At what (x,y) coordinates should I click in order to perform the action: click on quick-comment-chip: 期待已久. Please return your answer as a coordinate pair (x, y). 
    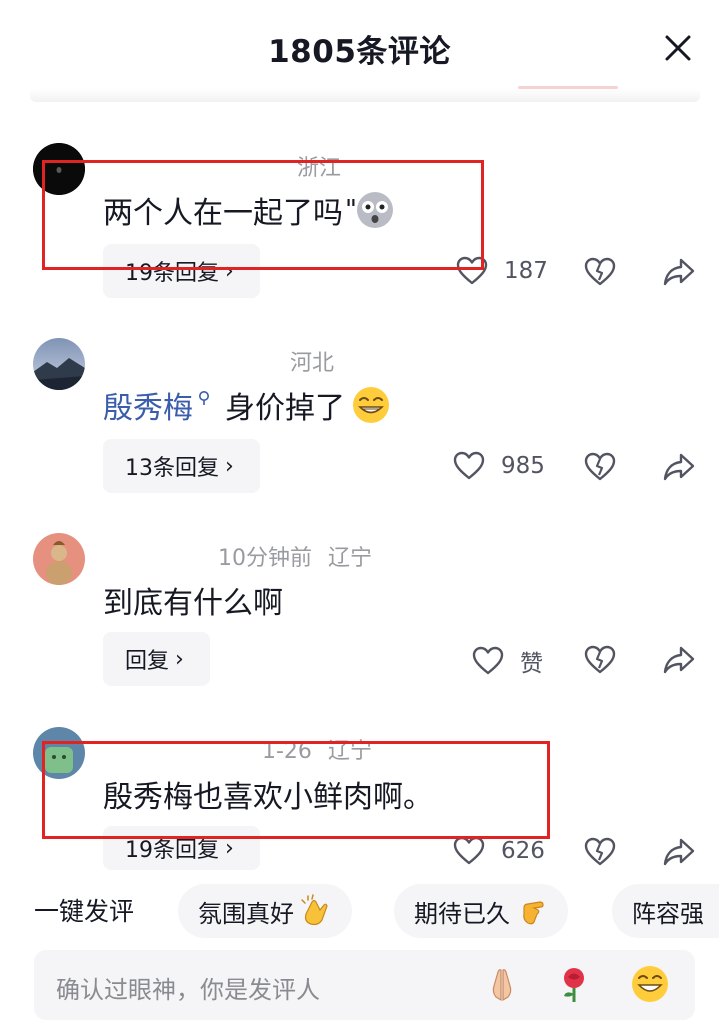
    Looking at the image, I should click on (481, 911).